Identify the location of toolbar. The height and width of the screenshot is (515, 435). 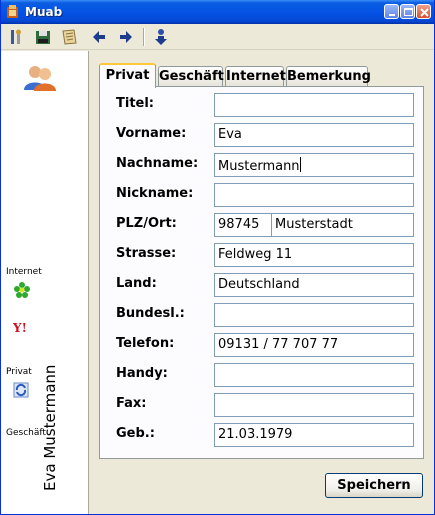
(217, 37).